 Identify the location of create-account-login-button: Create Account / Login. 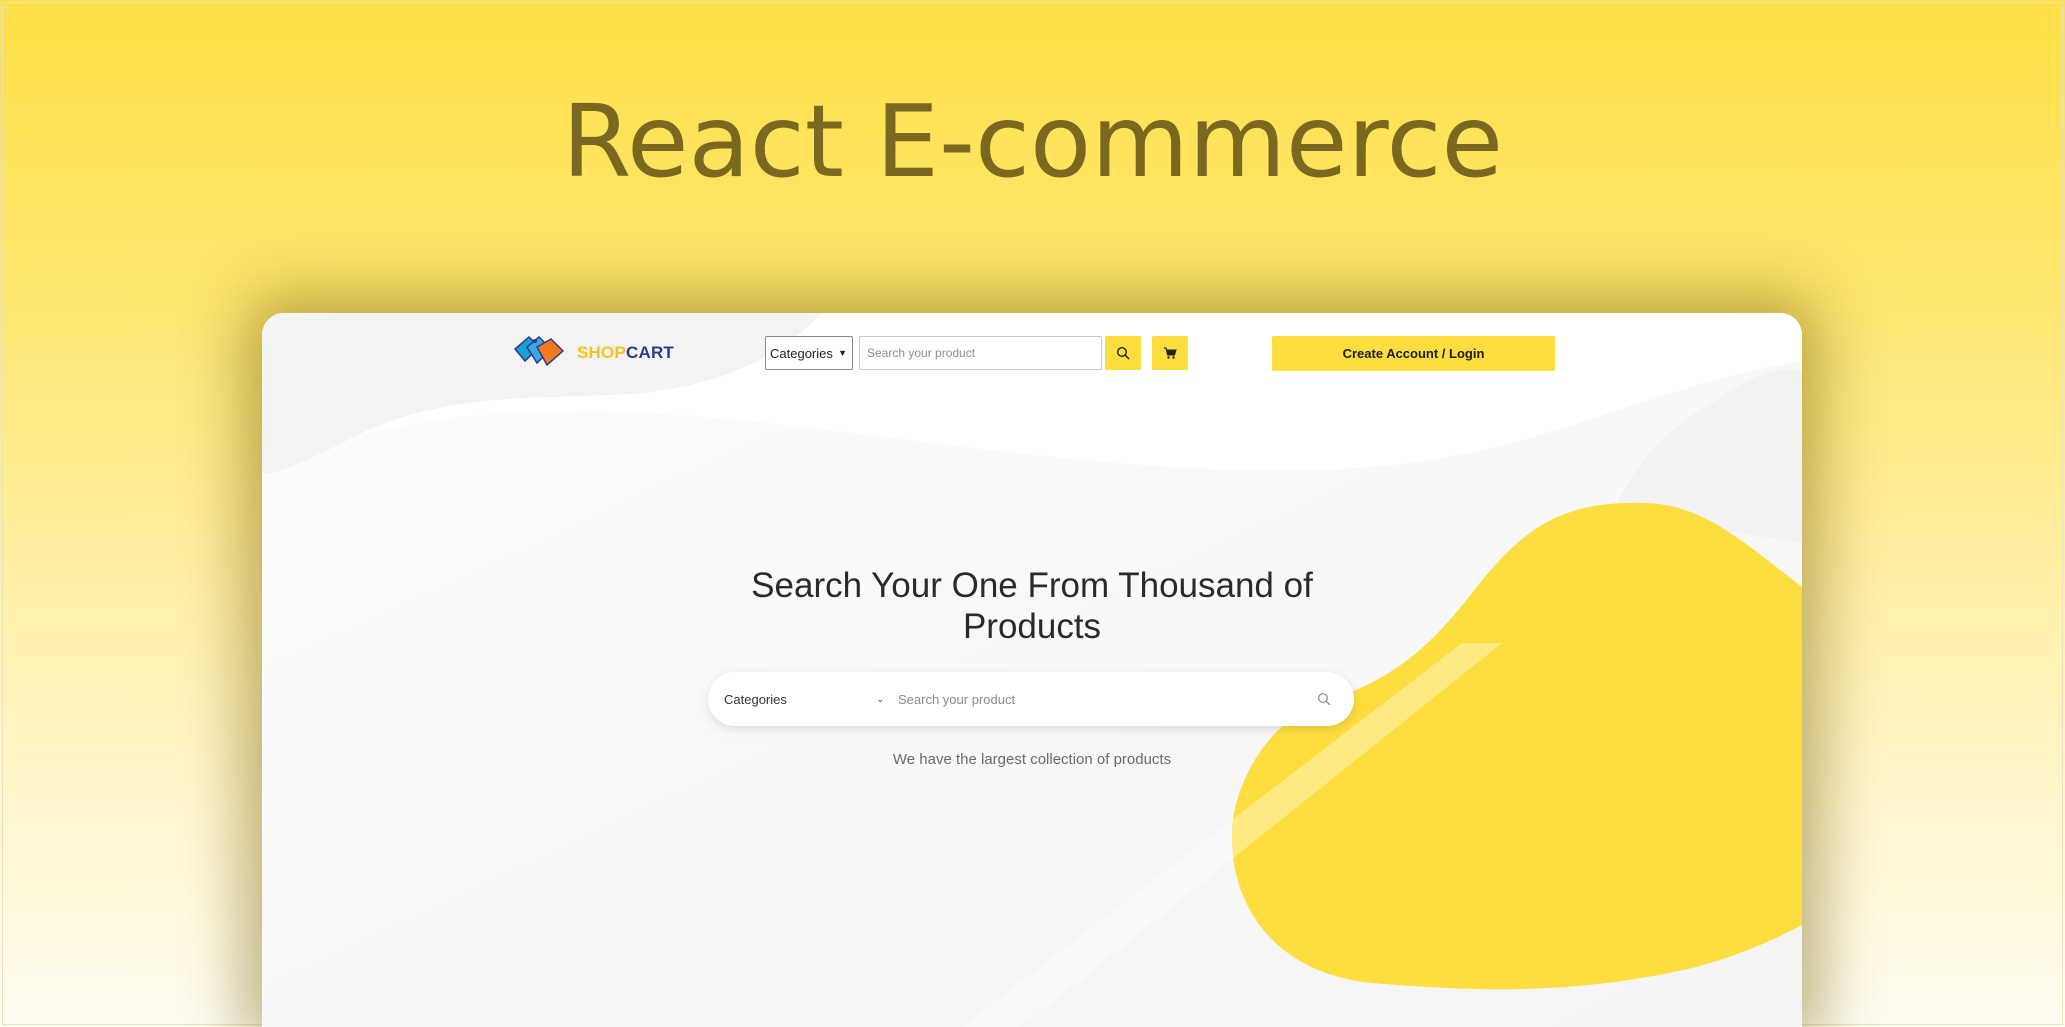
(1413, 353).